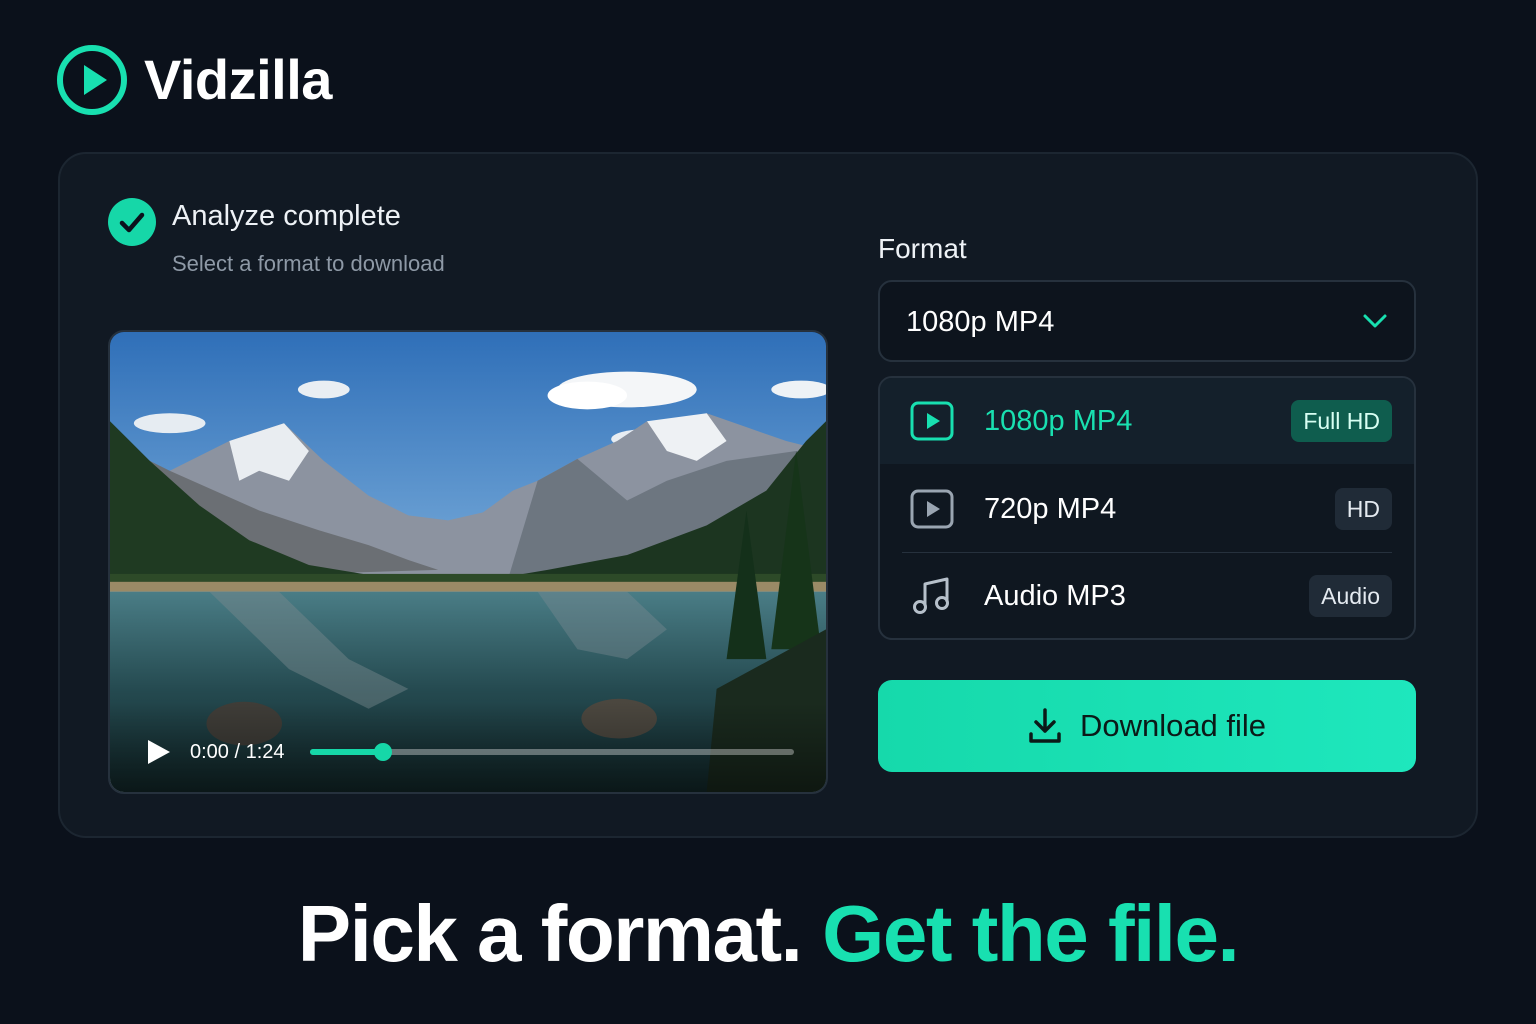 The width and height of the screenshot is (1536, 1024). What do you see at coordinates (550, 933) in the screenshot?
I see `tagline-part-1: Pick a format.` at bounding box center [550, 933].